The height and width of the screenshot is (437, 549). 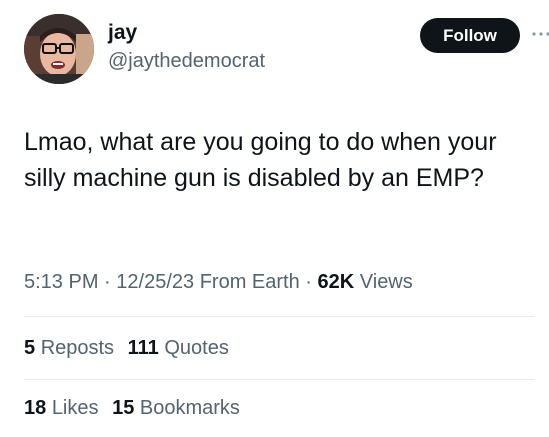 I want to click on stats-row-reposts-quotes: 5 Reposts 111 Quotes, so click(x=130, y=348).